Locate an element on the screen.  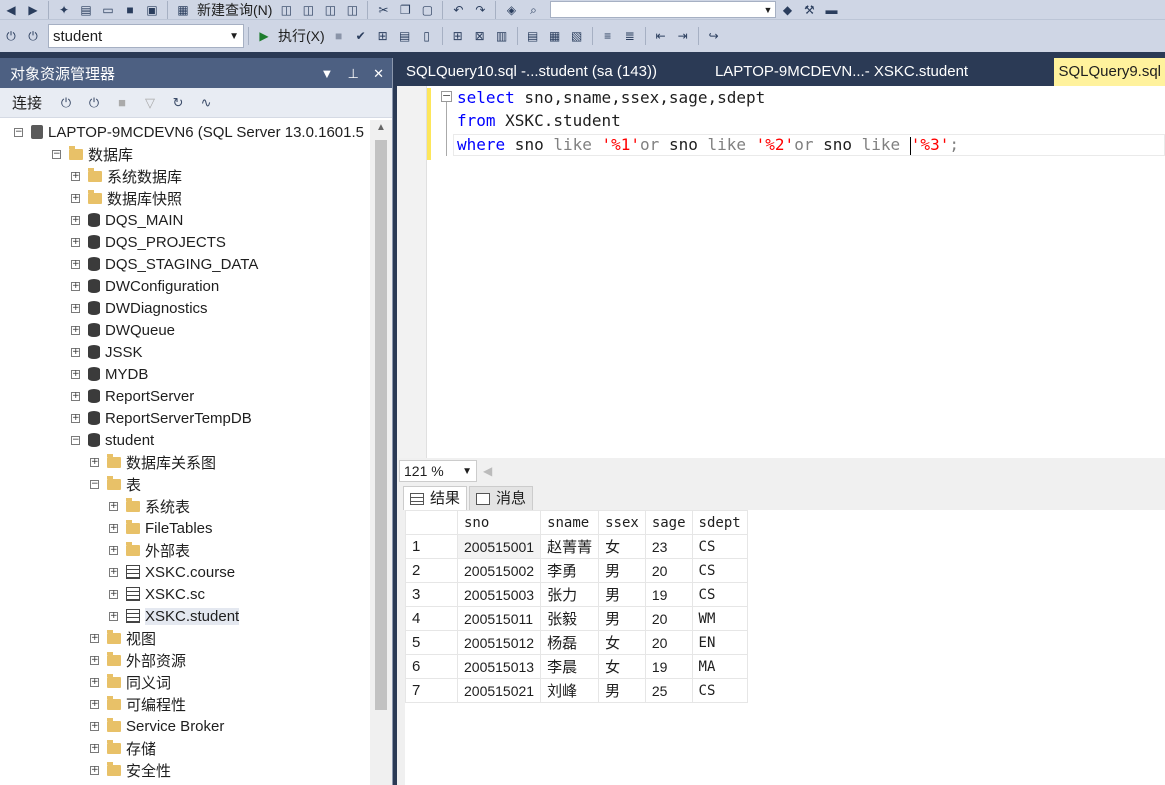
open-file-icon: ▭ is located at coordinates (108, 10).